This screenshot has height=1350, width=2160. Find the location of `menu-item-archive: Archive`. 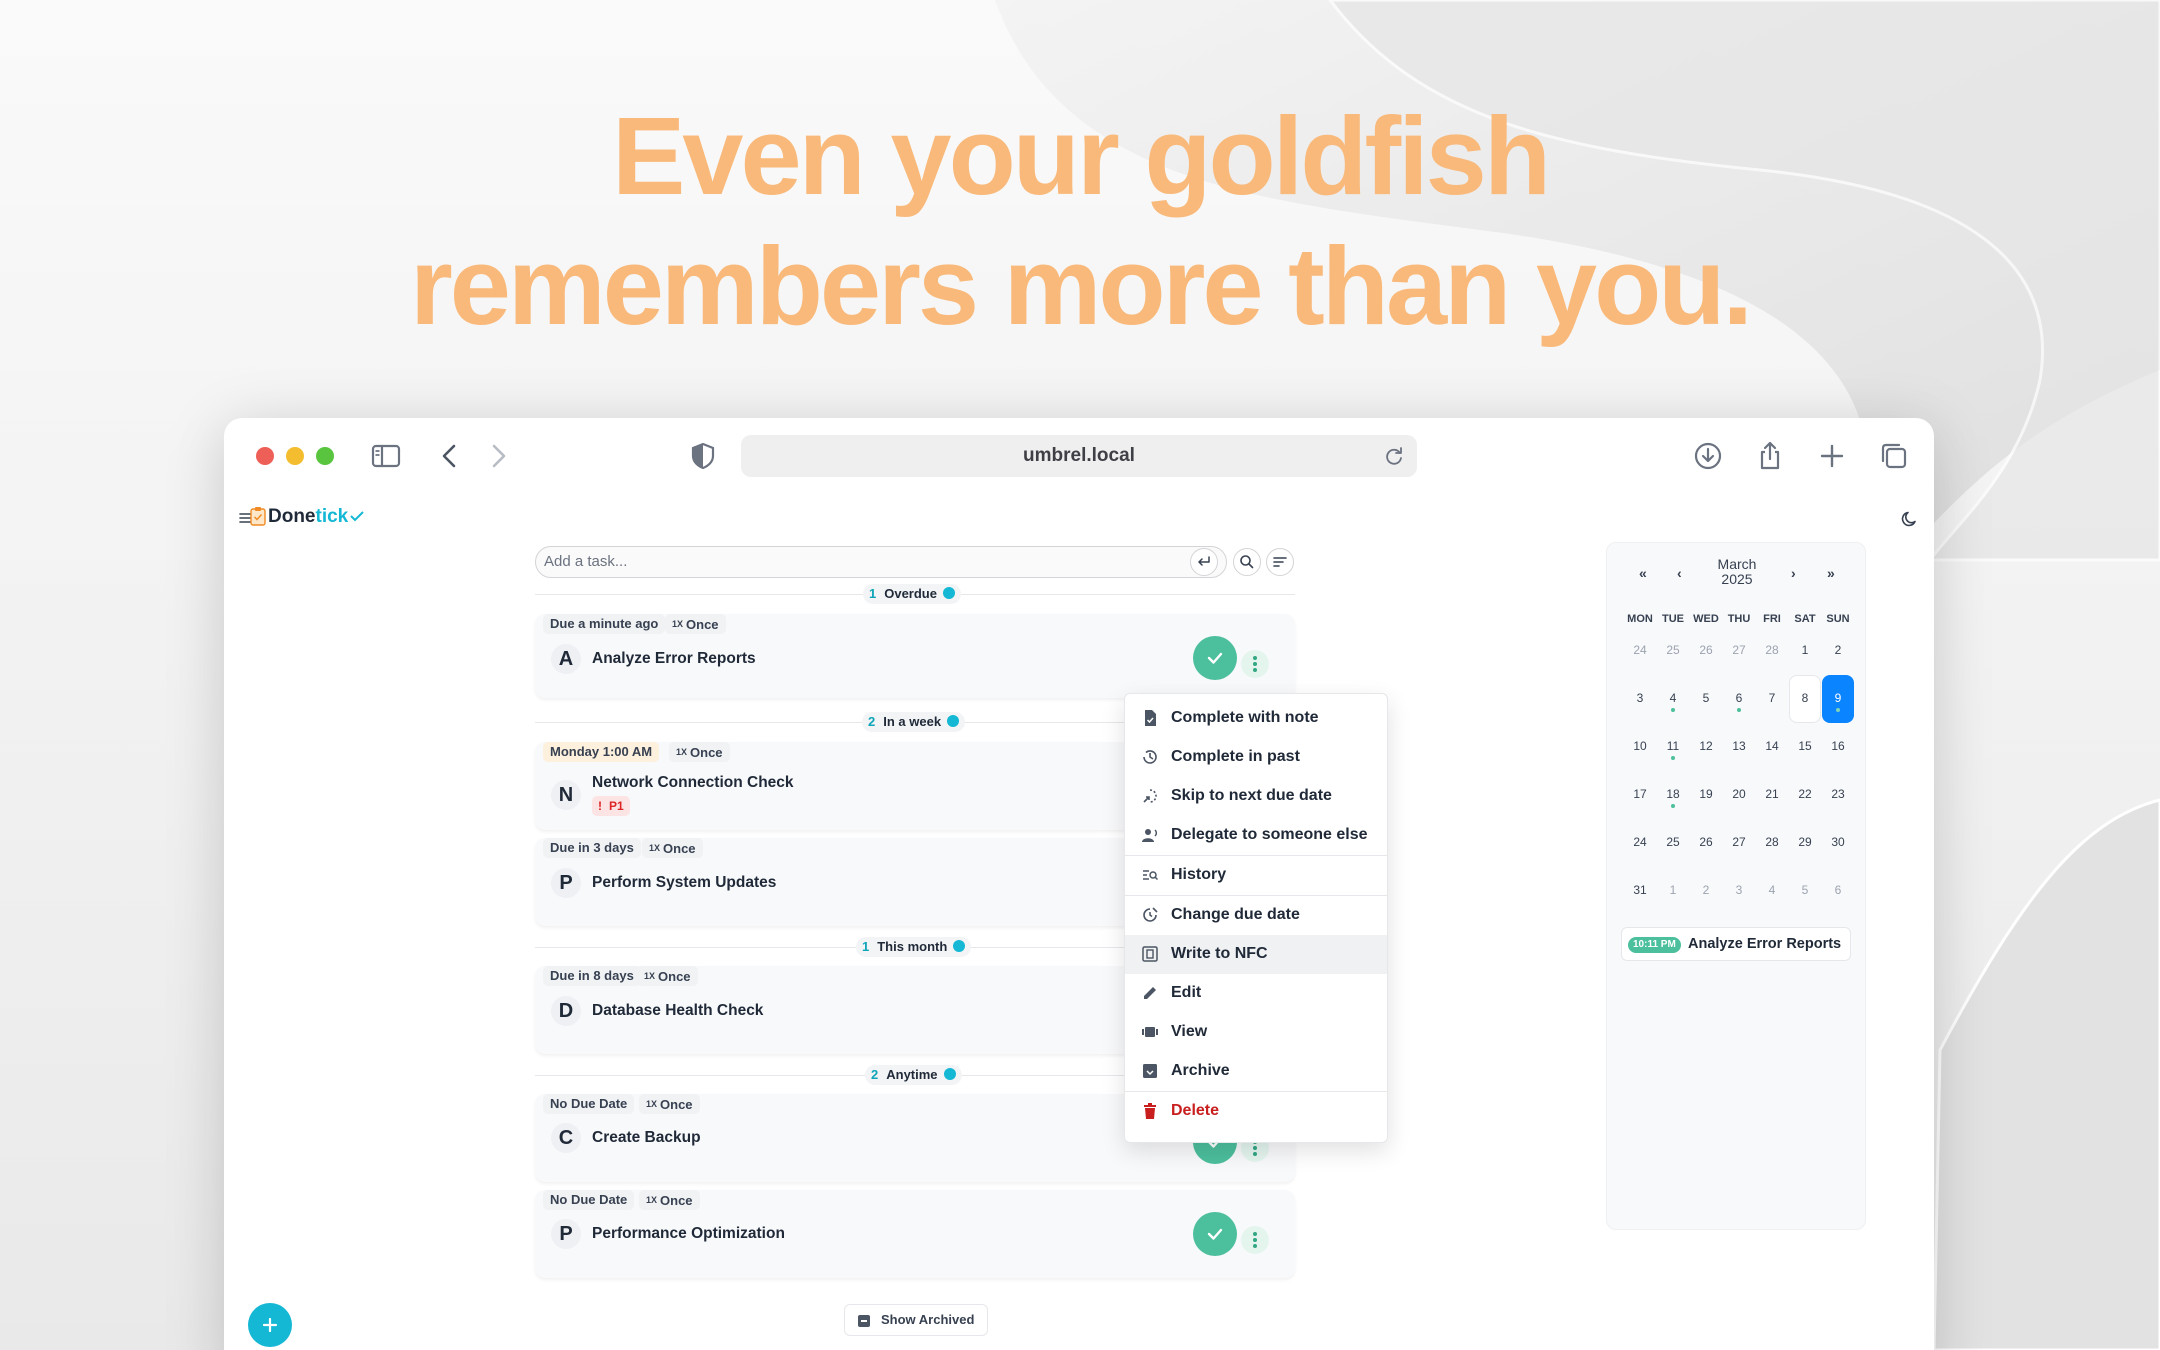

menu-item-archive: Archive is located at coordinates (1256, 1071).